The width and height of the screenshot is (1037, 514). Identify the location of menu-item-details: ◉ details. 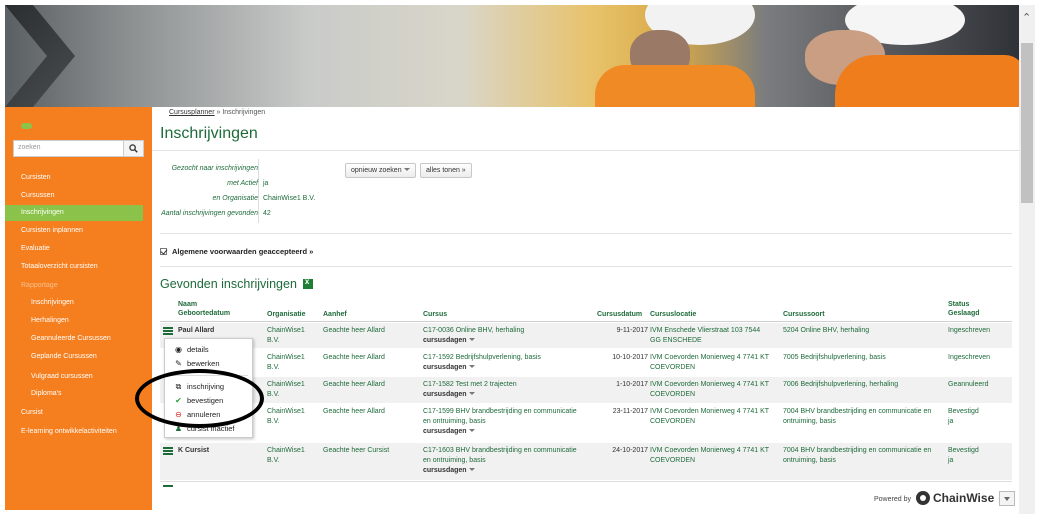
(191, 349).